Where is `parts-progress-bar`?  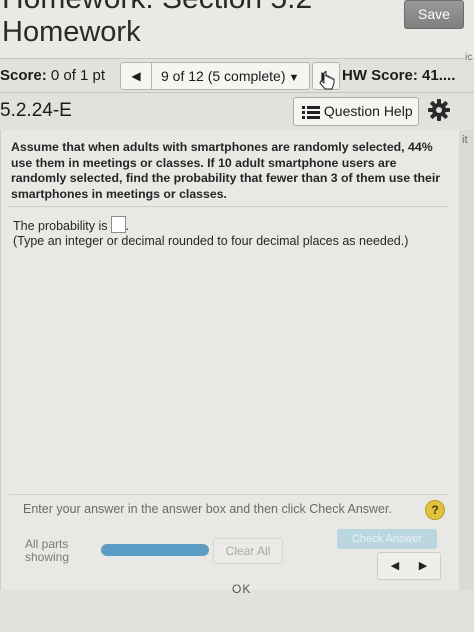 parts-progress-bar is located at coordinates (155, 550).